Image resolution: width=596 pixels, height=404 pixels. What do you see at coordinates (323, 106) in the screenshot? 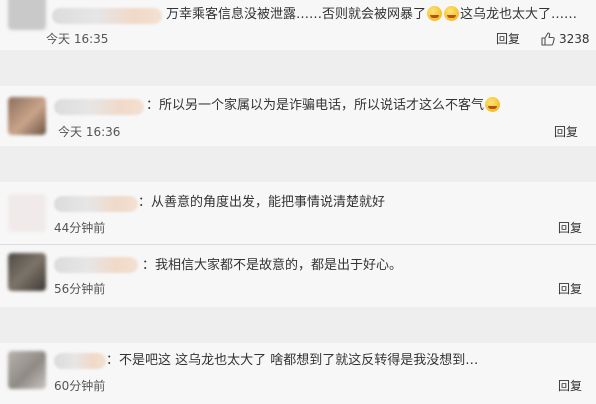
I see `comment-text: ：所以另一个家属以为是诈骗电话，所以说话才这么不客气` at bounding box center [323, 106].